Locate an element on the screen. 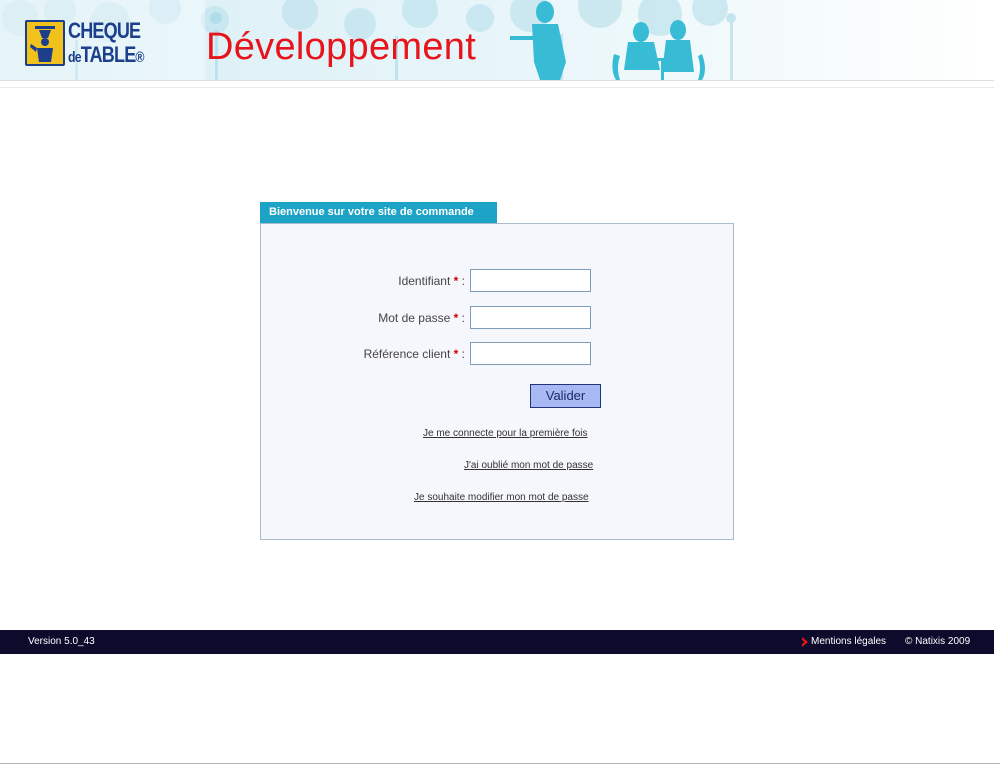 This screenshot has width=1000, height=765. identifiant-input is located at coordinates (530, 280).